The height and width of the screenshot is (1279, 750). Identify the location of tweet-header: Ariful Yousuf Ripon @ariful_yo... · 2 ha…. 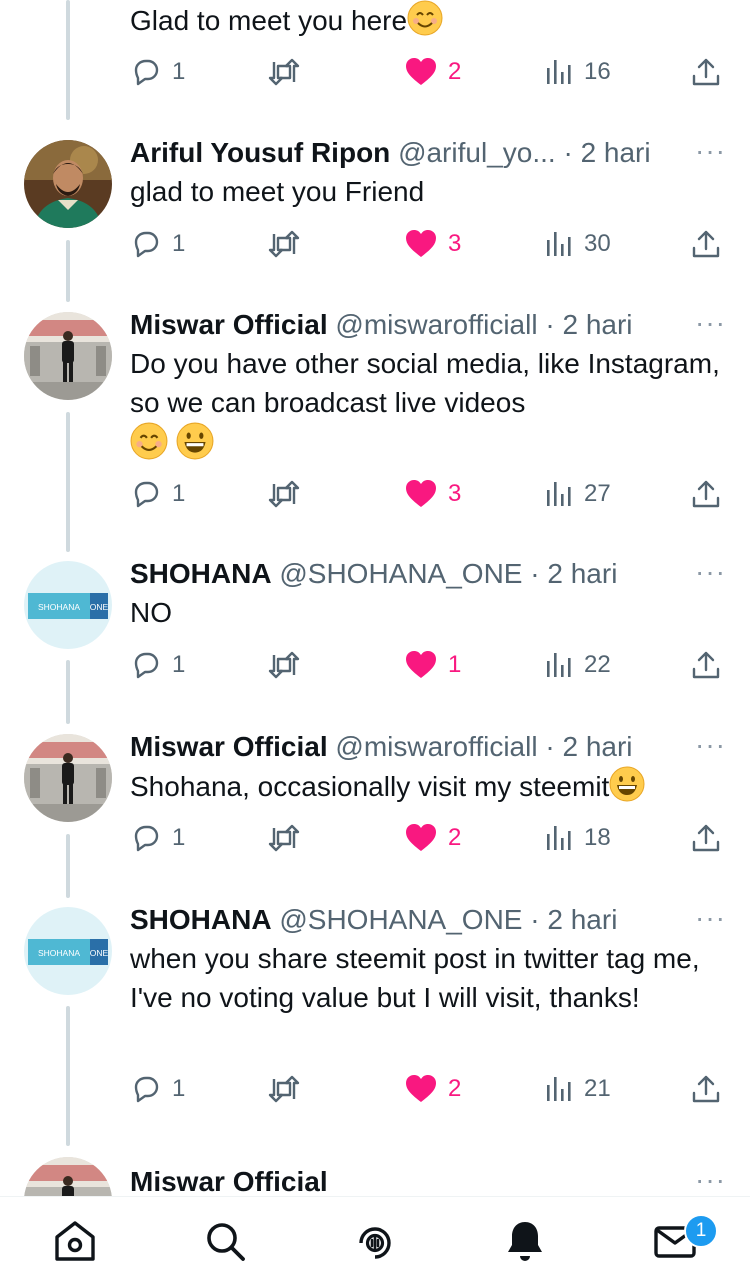
(428, 153).